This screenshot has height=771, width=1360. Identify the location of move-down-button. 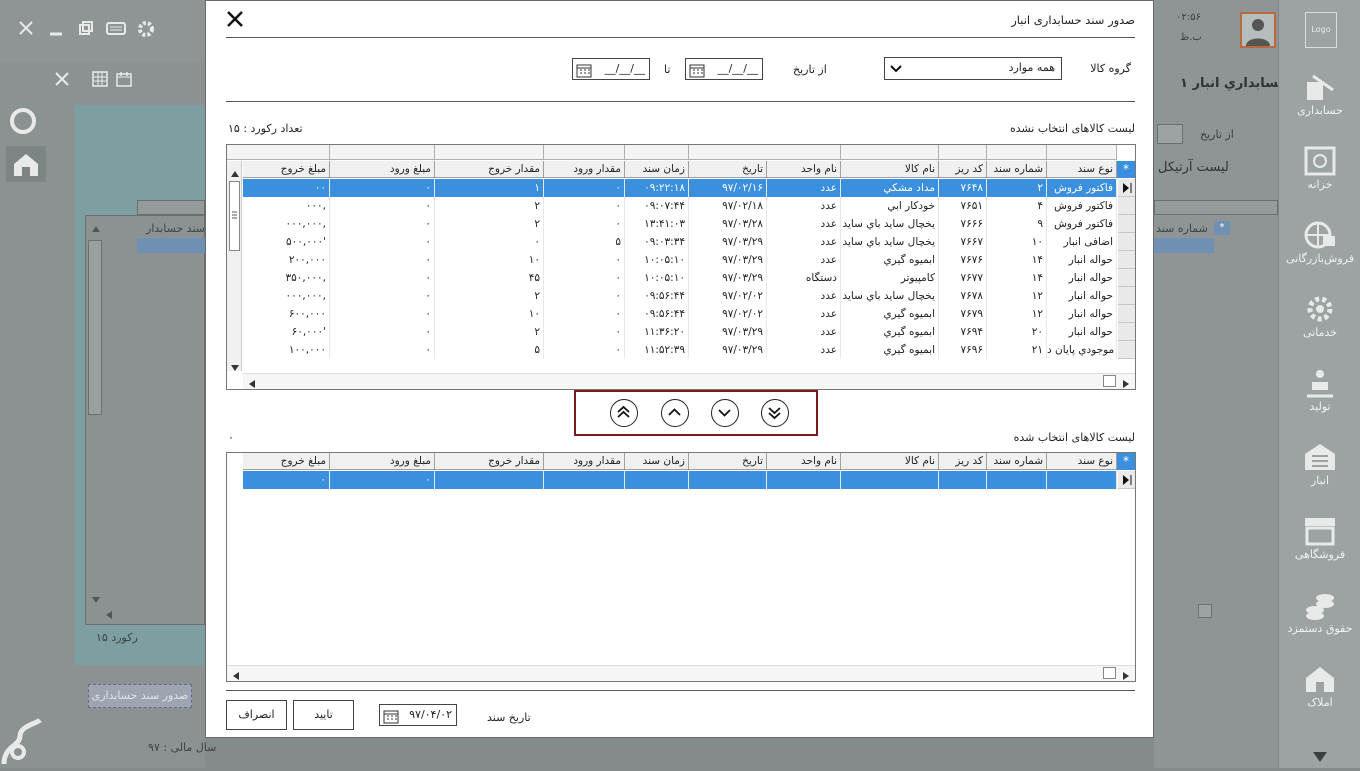
(725, 413).